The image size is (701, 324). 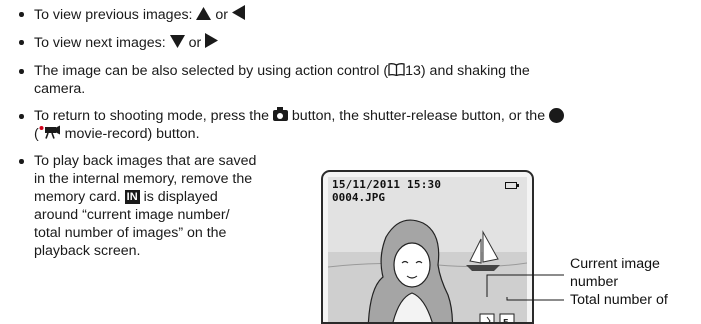 What do you see at coordinates (177, 41) in the screenshot?
I see `triangle-down-icon` at bounding box center [177, 41].